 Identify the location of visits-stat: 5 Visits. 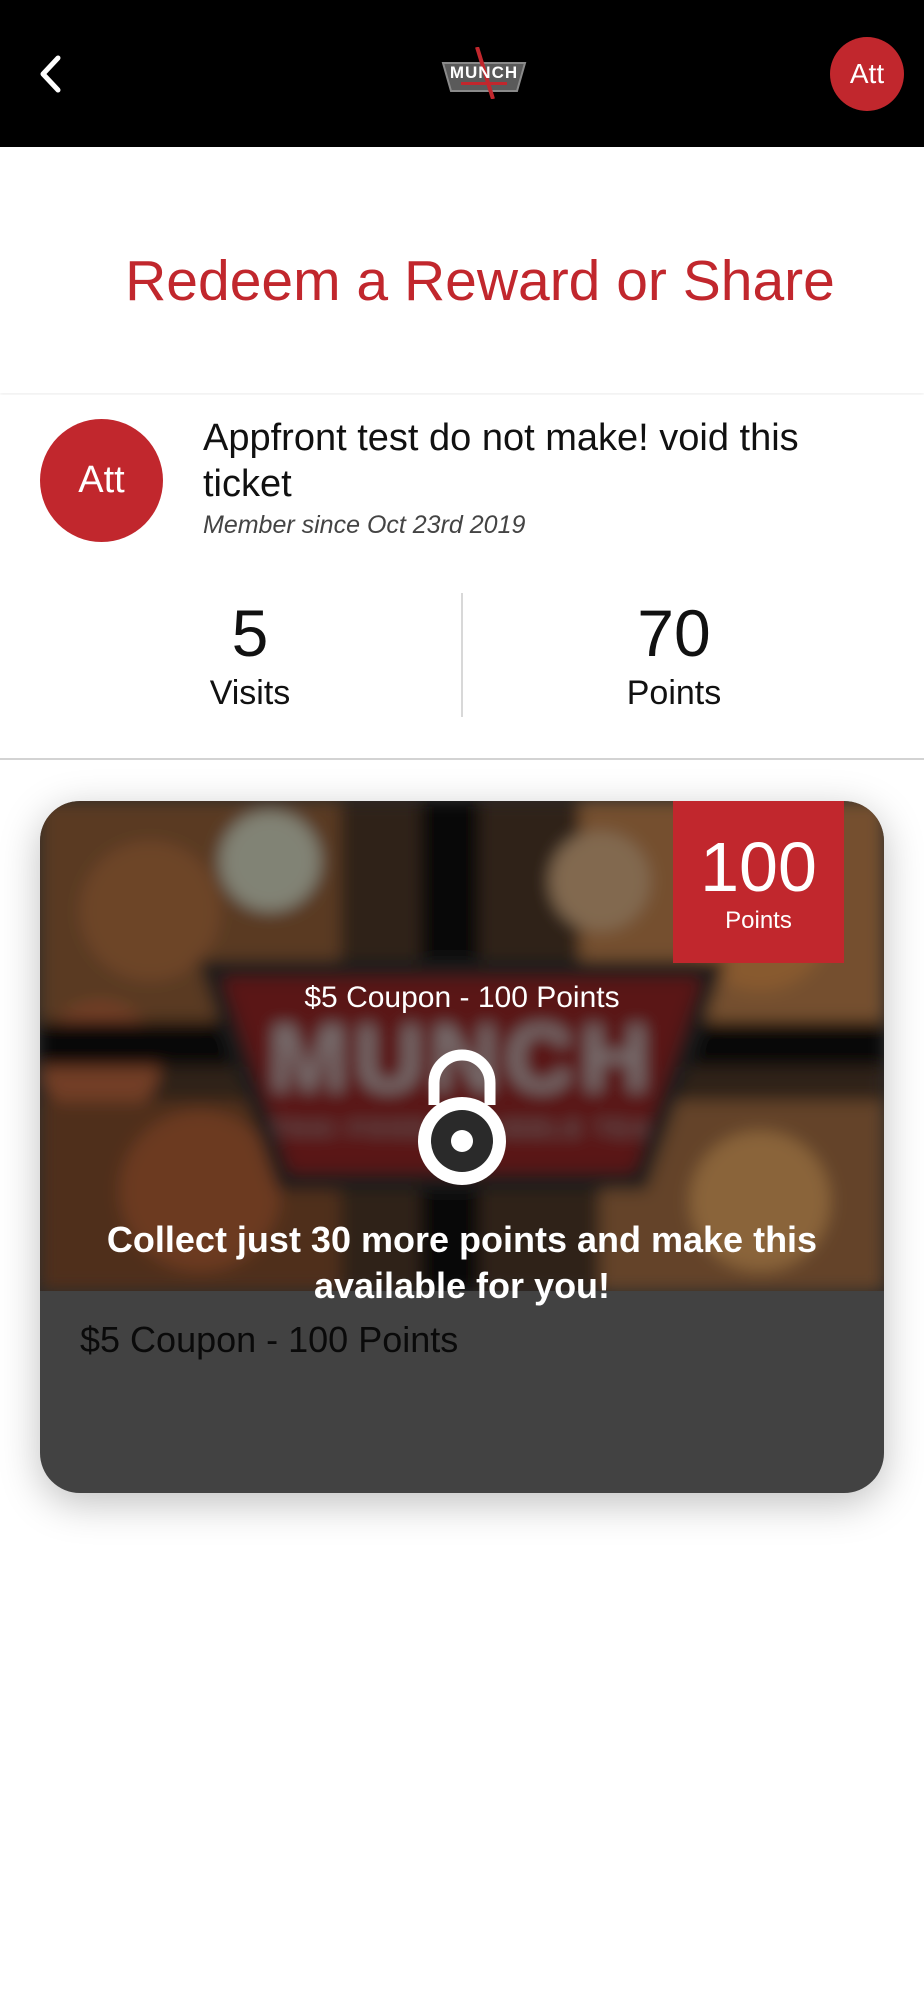
(250, 654).